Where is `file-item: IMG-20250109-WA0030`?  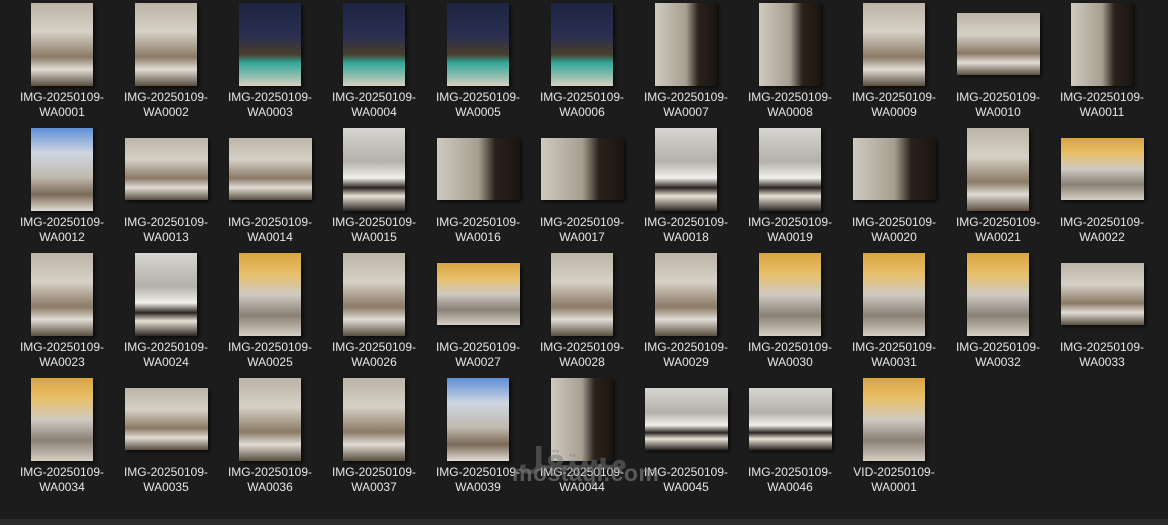 file-item: IMG-20250109-WA0030 is located at coordinates (790, 312).